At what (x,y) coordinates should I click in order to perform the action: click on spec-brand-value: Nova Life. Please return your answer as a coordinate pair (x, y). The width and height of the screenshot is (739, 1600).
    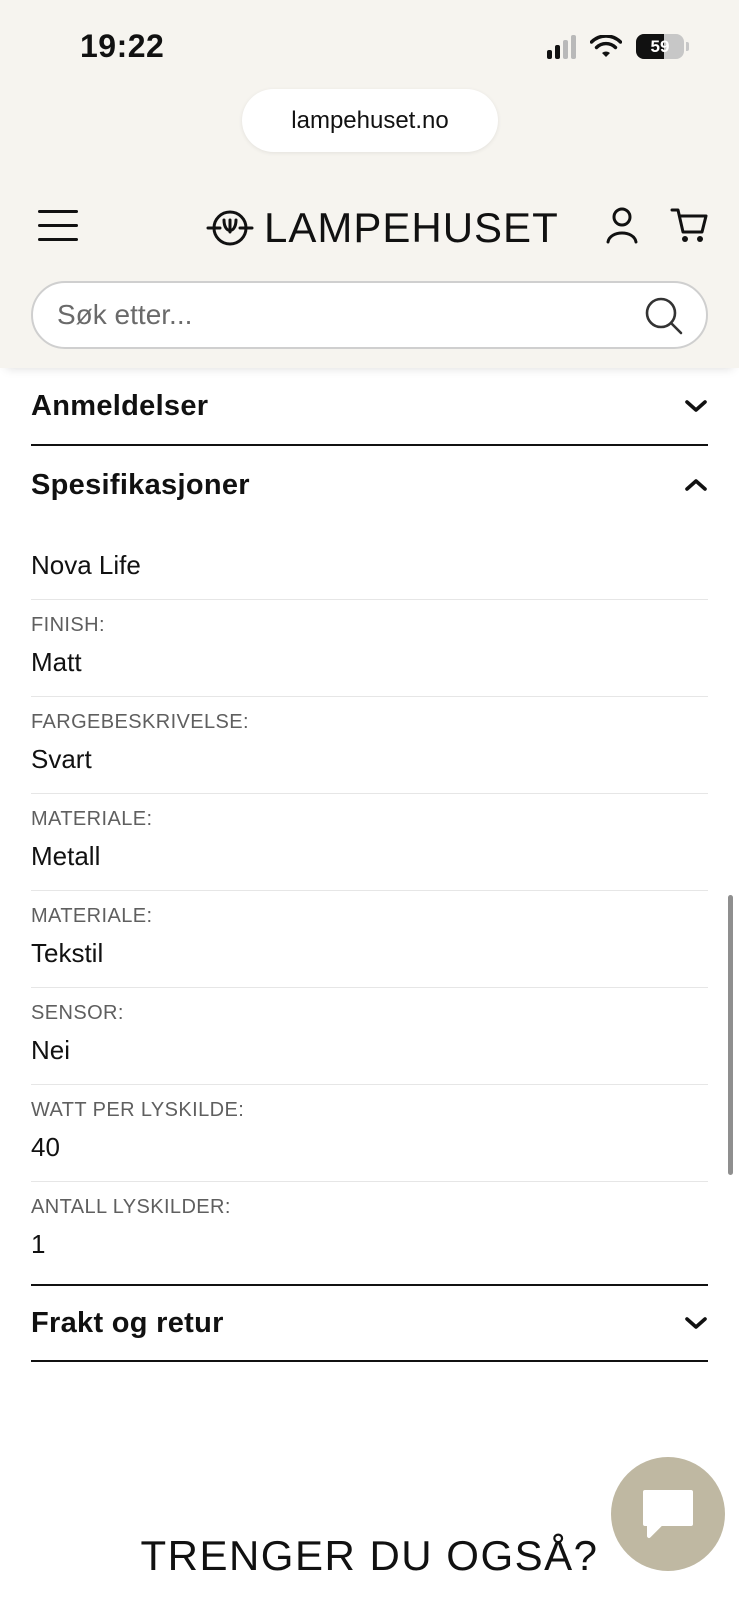
    Looking at the image, I should click on (86, 565).